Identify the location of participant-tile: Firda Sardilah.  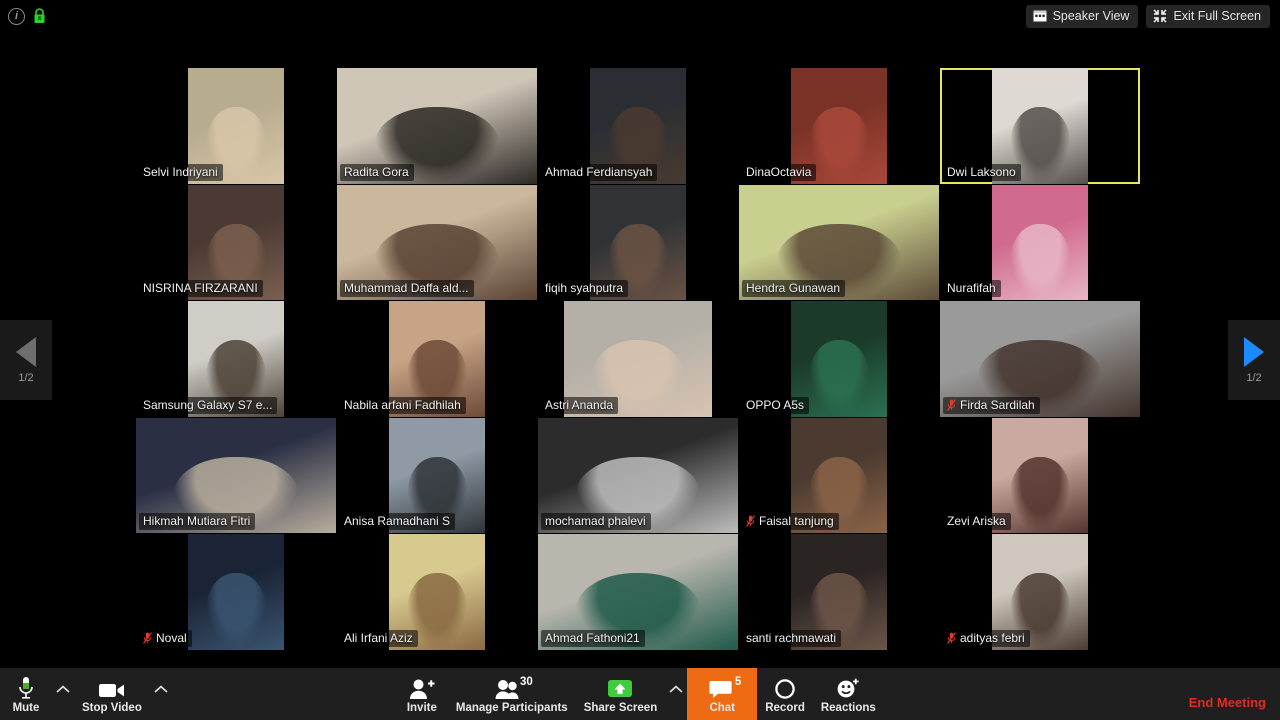
(1040, 359).